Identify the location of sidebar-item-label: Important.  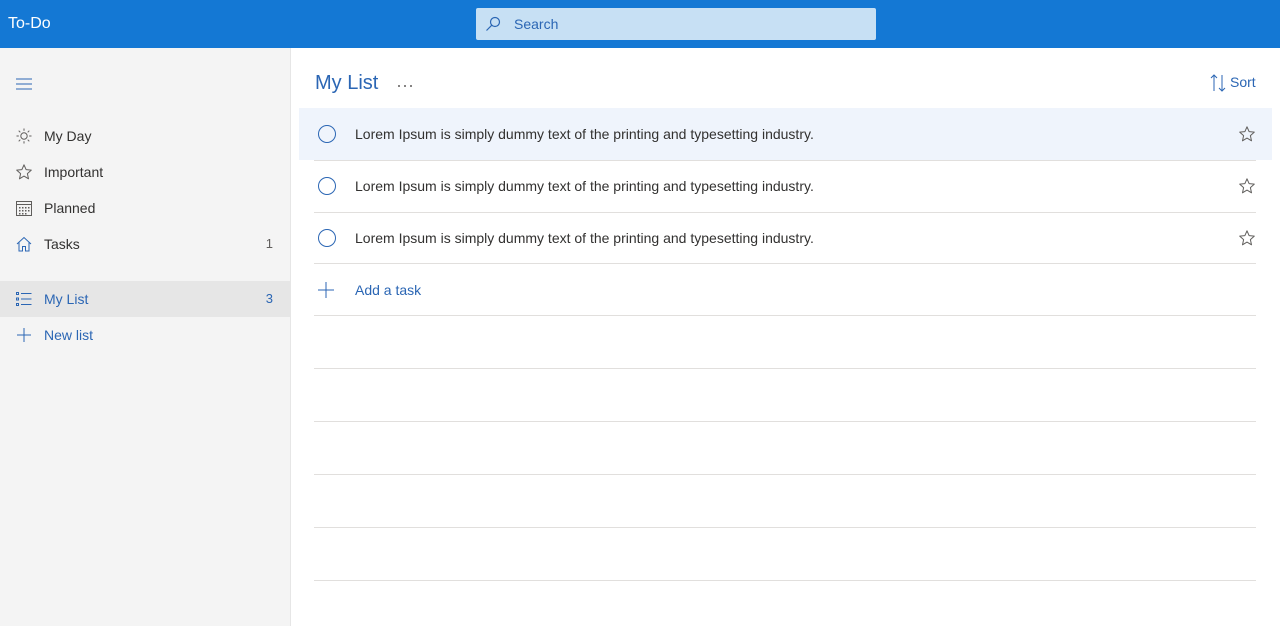
(74, 172).